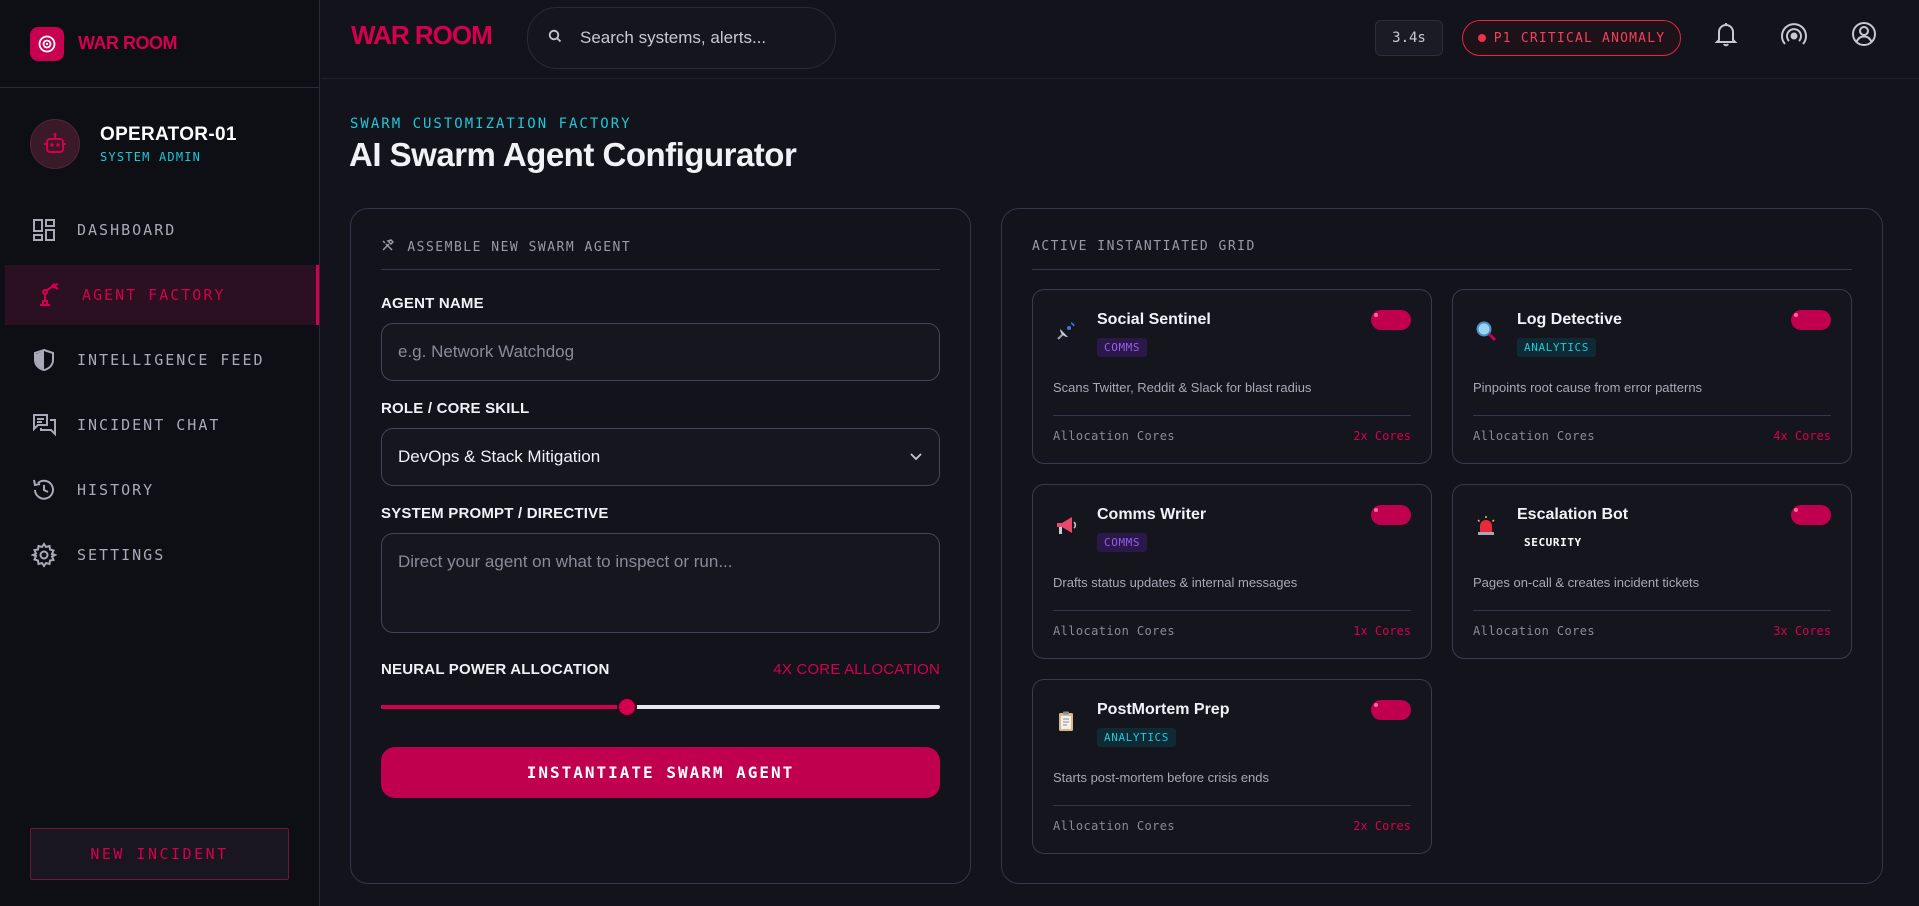 This screenshot has height=906, width=1919. What do you see at coordinates (1382, 631) in the screenshot?
I see `allocation-value: 1x Cores` at bounding box center [1382, 631].